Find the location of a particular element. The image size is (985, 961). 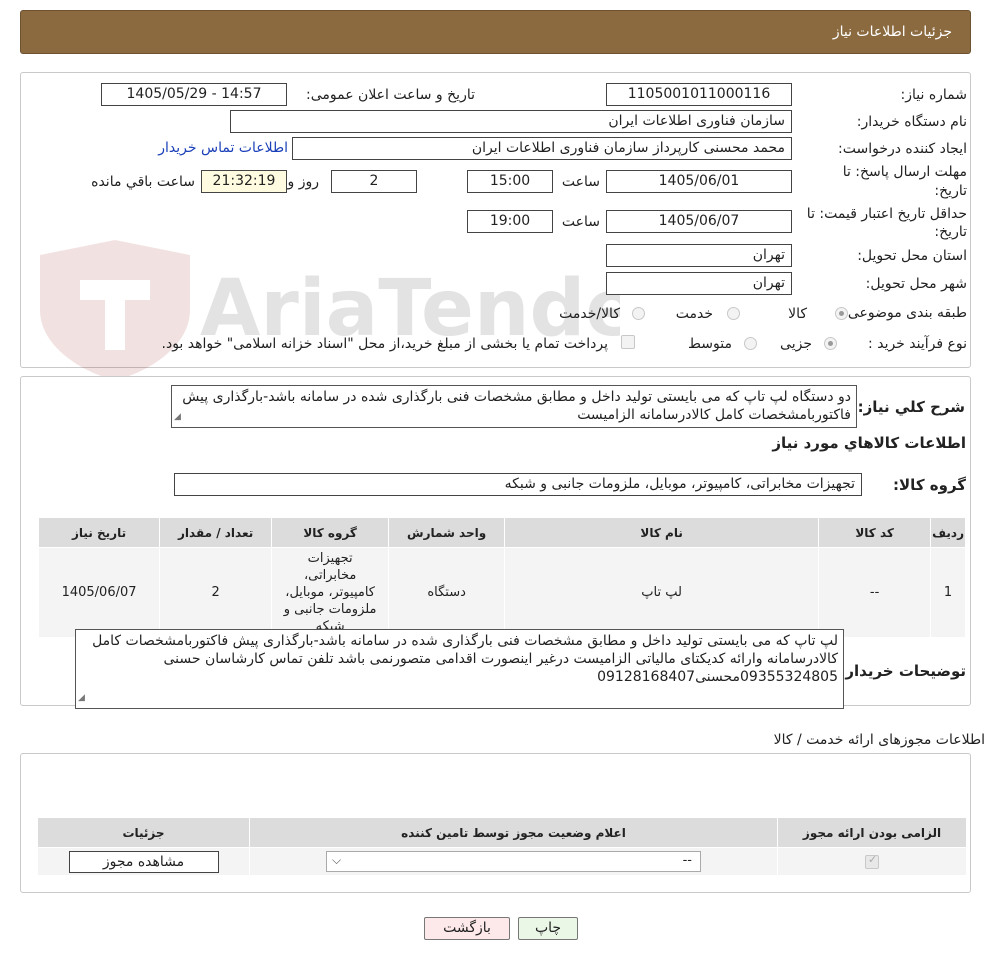

price-validity-label-2: تاریخ: is located at coordinates (950, 232).